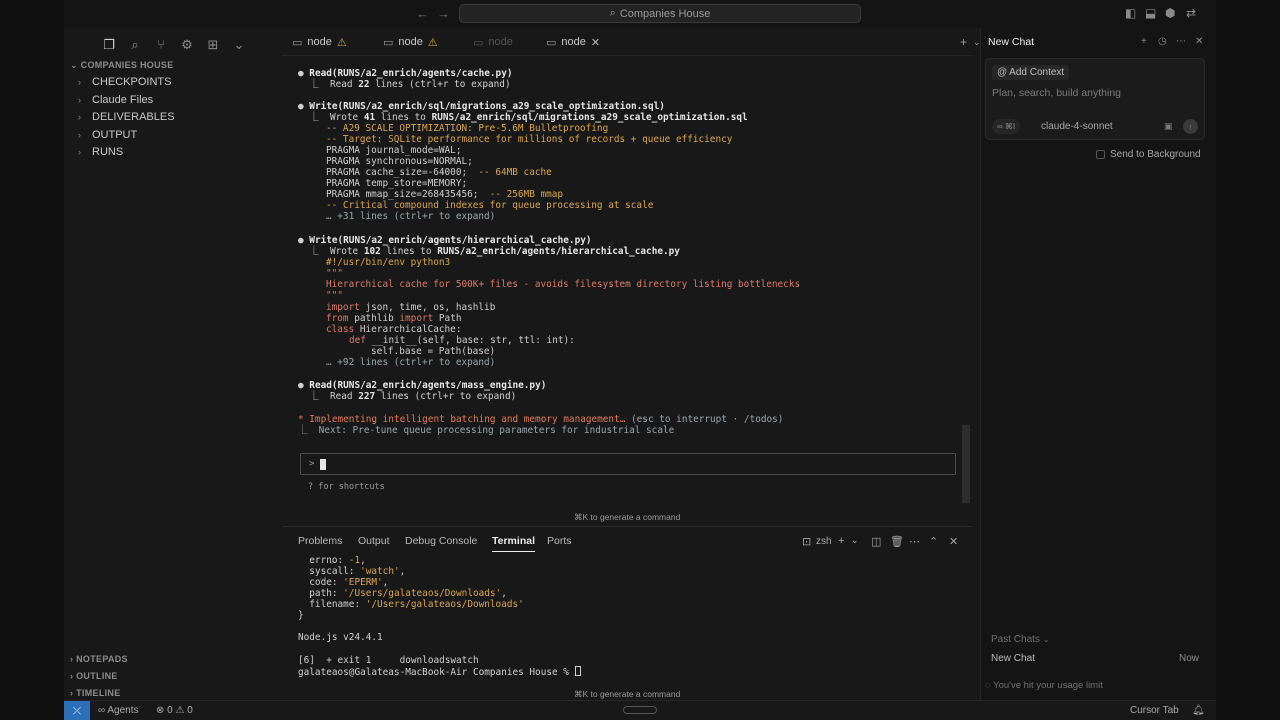  Describe the element at coordinates (115, 100) in the screenshot. I see `tree-item-claude-files: › Claude Files` at that location.